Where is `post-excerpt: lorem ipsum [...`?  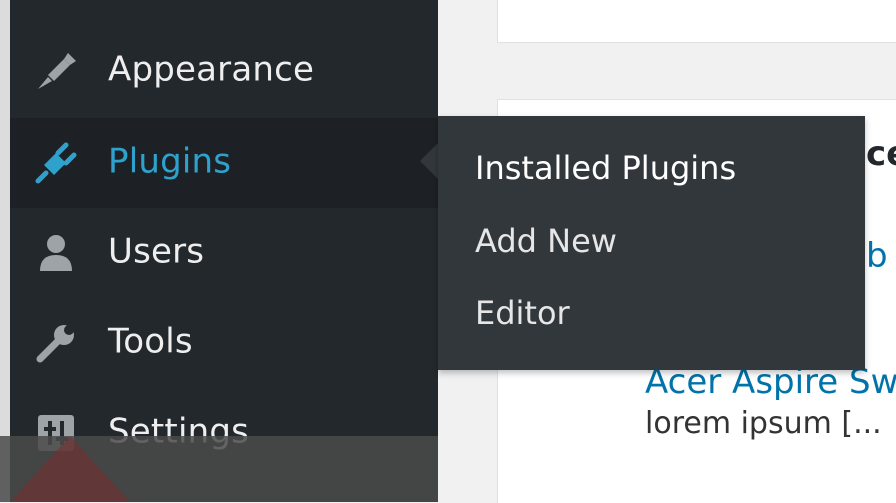 post-excerpt: lorem ipsum [... is located at coordinates (763, 423).